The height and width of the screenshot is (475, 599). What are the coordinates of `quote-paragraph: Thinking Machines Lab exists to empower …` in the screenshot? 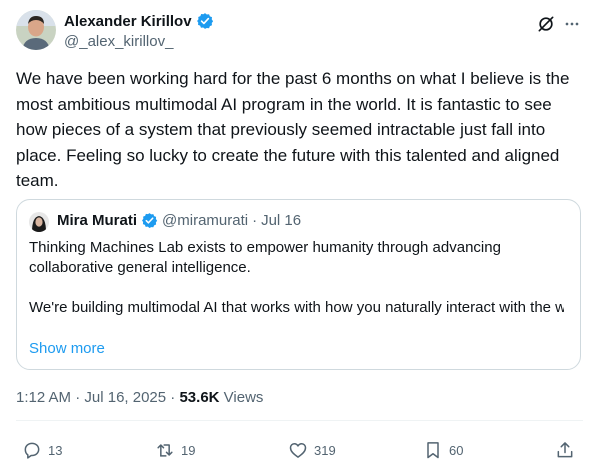 It's located at (265, 257).